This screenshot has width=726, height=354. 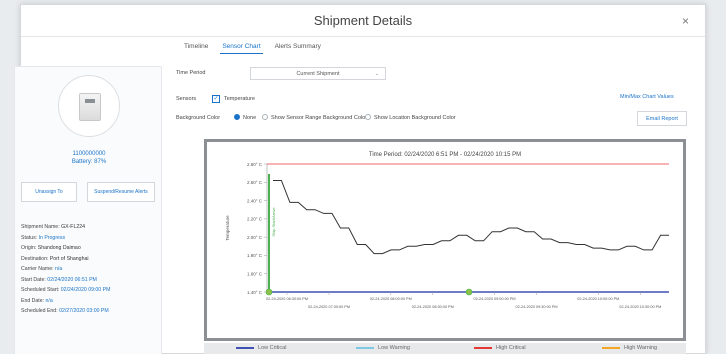 What do you see at coordinates (40, 311) in the screenshot?
I see `info-label: Scheduled End:` at bounding box center [40, 311].